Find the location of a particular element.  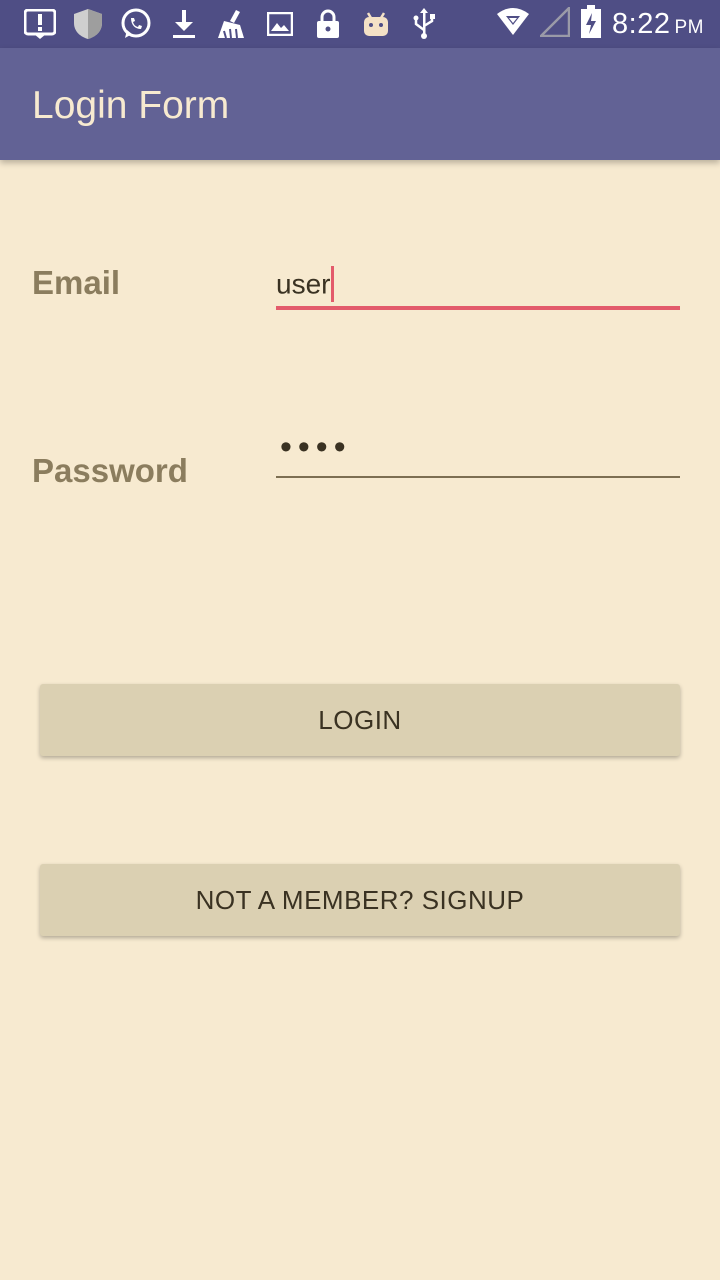

password-underline is located at coordinates (478, 477).